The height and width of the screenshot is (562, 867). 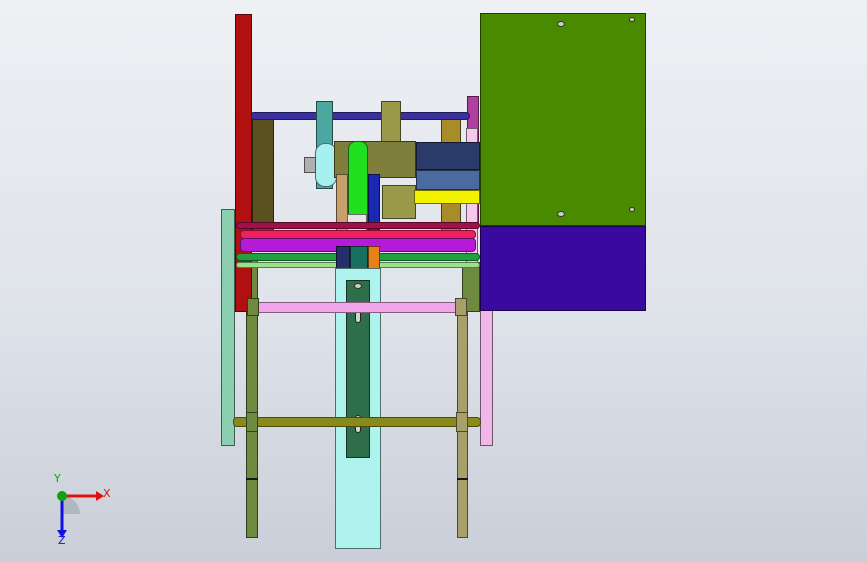 What do you see at coordinates (310, 165) in the screenshot?
I see `pulley-hub` at bounding box center [310, 165].